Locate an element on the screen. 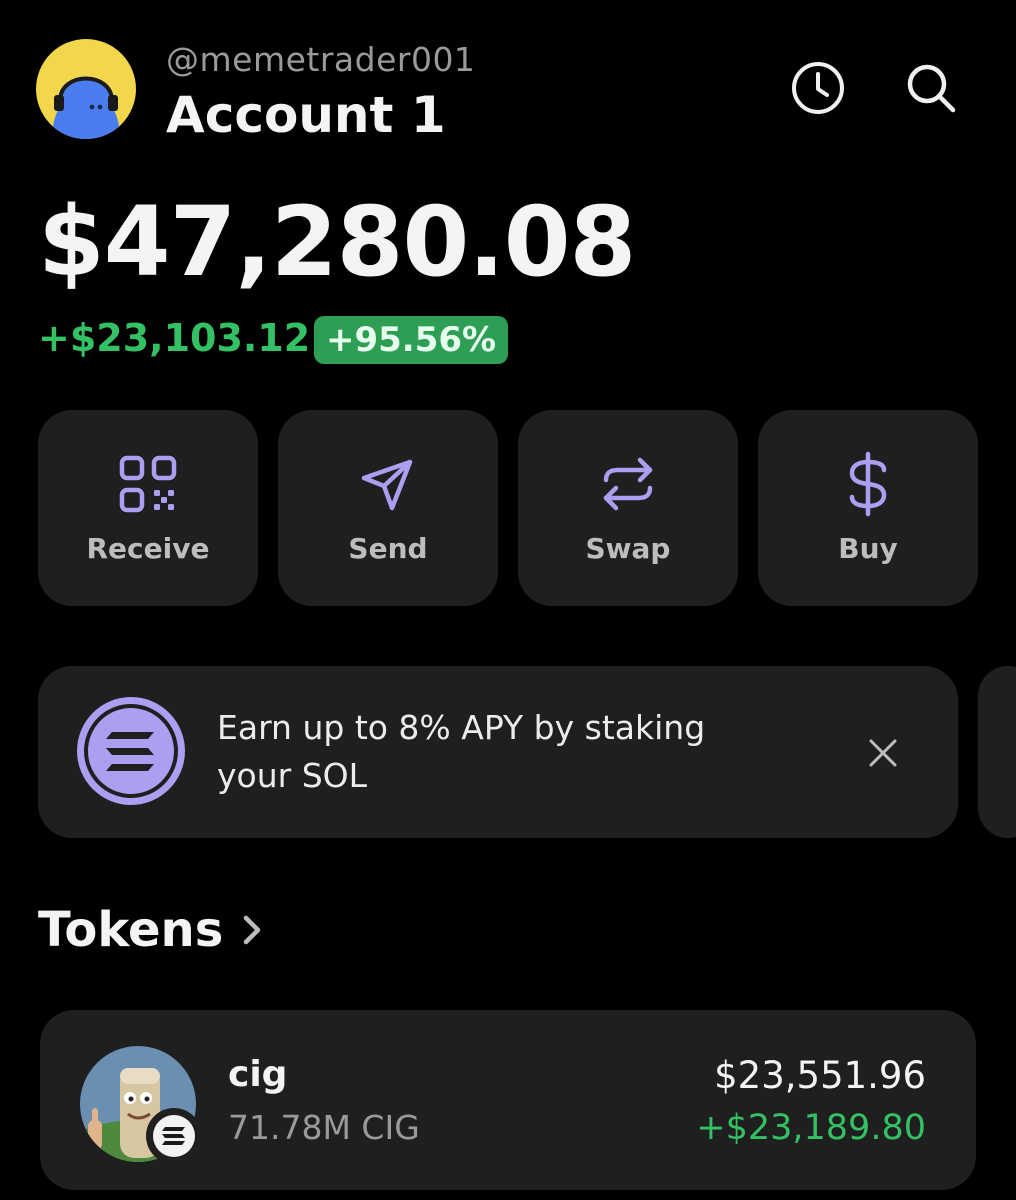  token-value: $23,551.96 is located at coordinates (820, 1075).